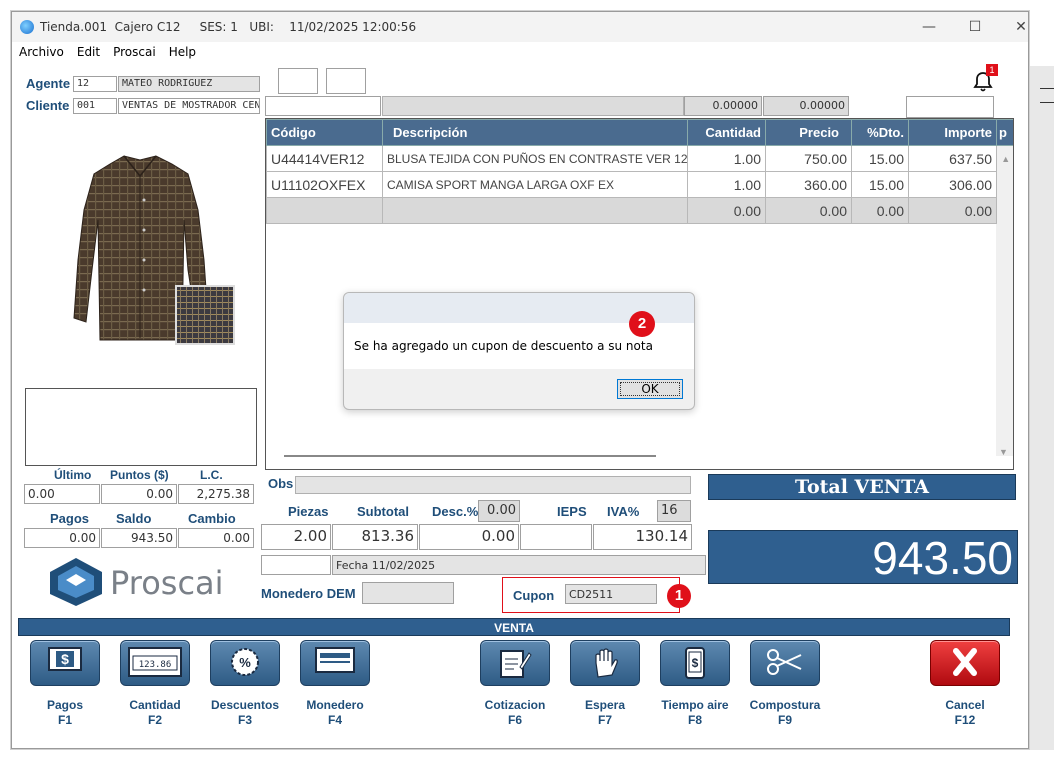  I want to click on col-importe: Importe, so click(952, 132).